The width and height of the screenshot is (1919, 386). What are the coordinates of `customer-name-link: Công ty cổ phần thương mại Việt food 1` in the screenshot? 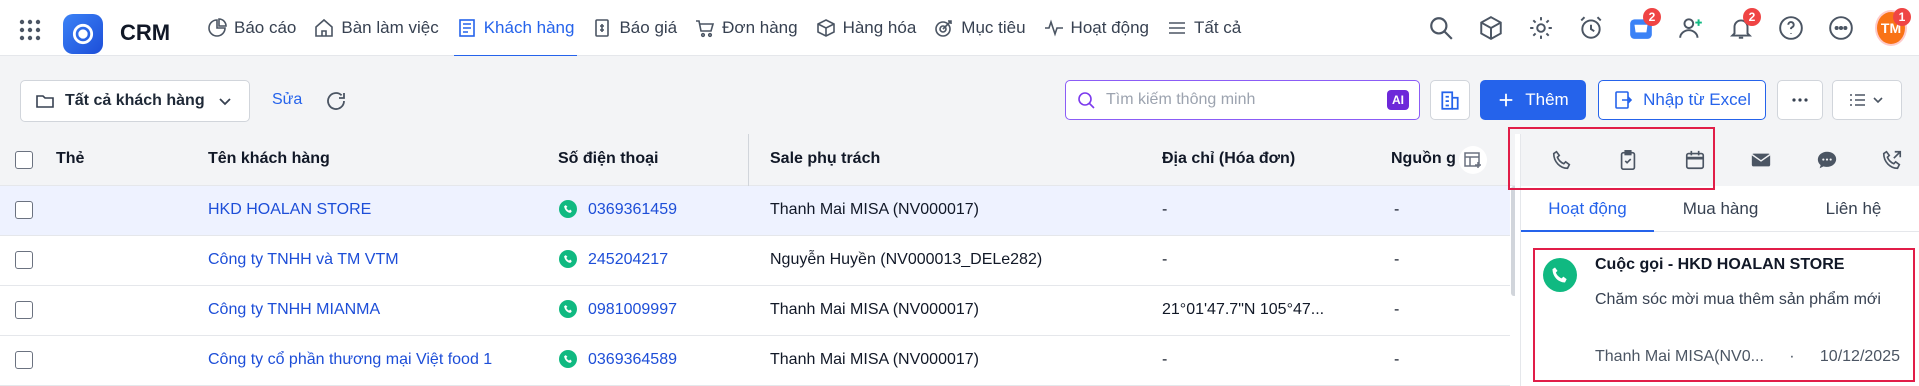 It's located at (350, 360).